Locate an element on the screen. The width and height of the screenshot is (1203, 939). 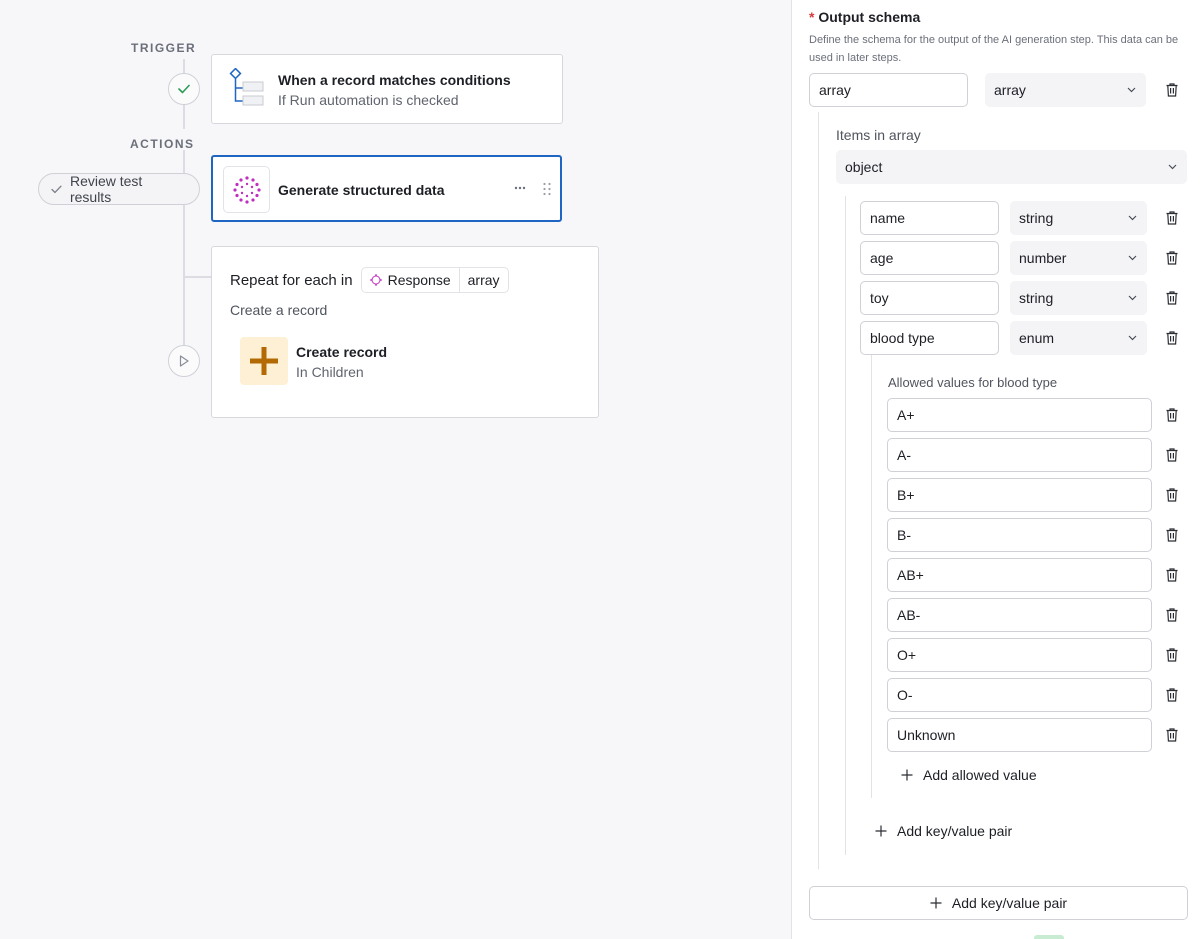
root-name-input: array is located at coordinates (888, 90).